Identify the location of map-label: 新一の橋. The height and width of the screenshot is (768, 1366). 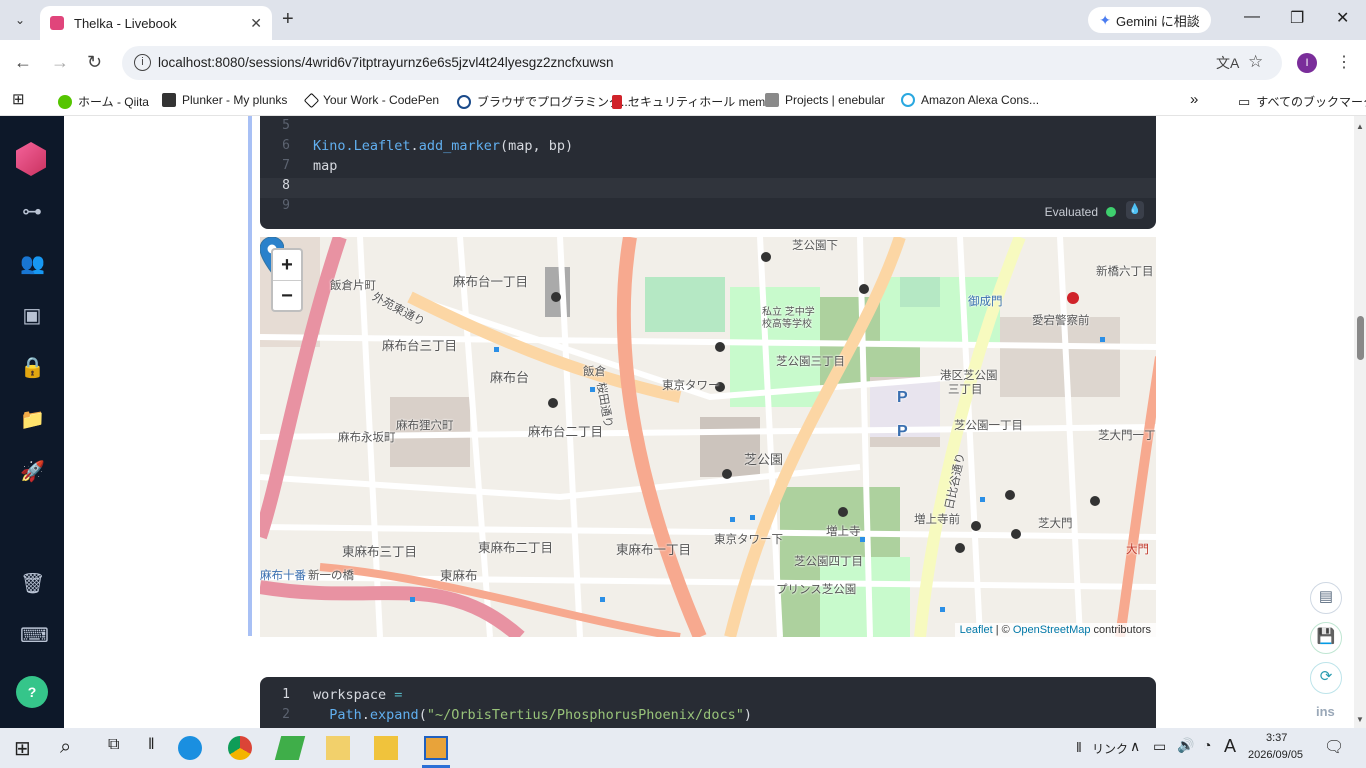
(331, 576).